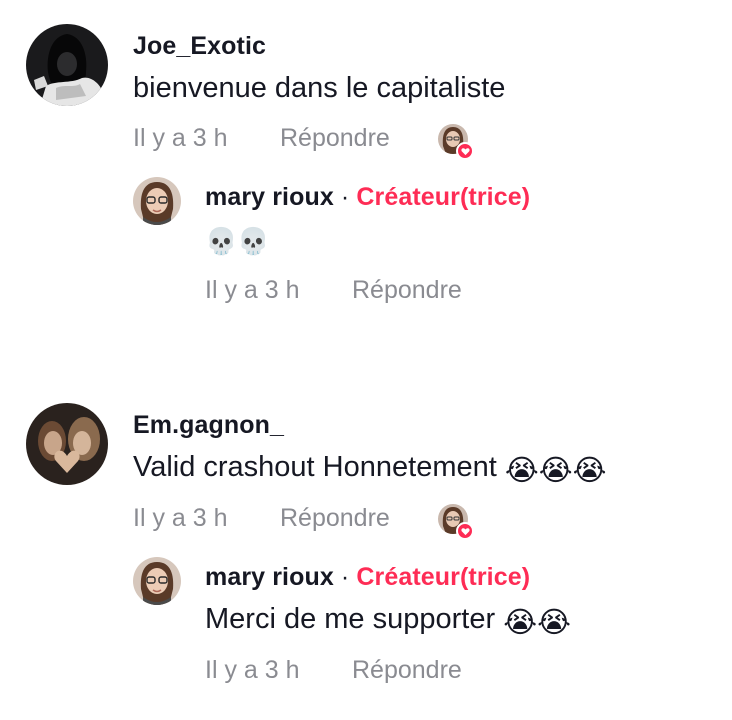 The width and height of the screenshot is (732, 720). What do you see at coordinates (208, 425) in the screenshot?
I see `comment-username: Em.gagnon_` at bounding box center [208, 425].